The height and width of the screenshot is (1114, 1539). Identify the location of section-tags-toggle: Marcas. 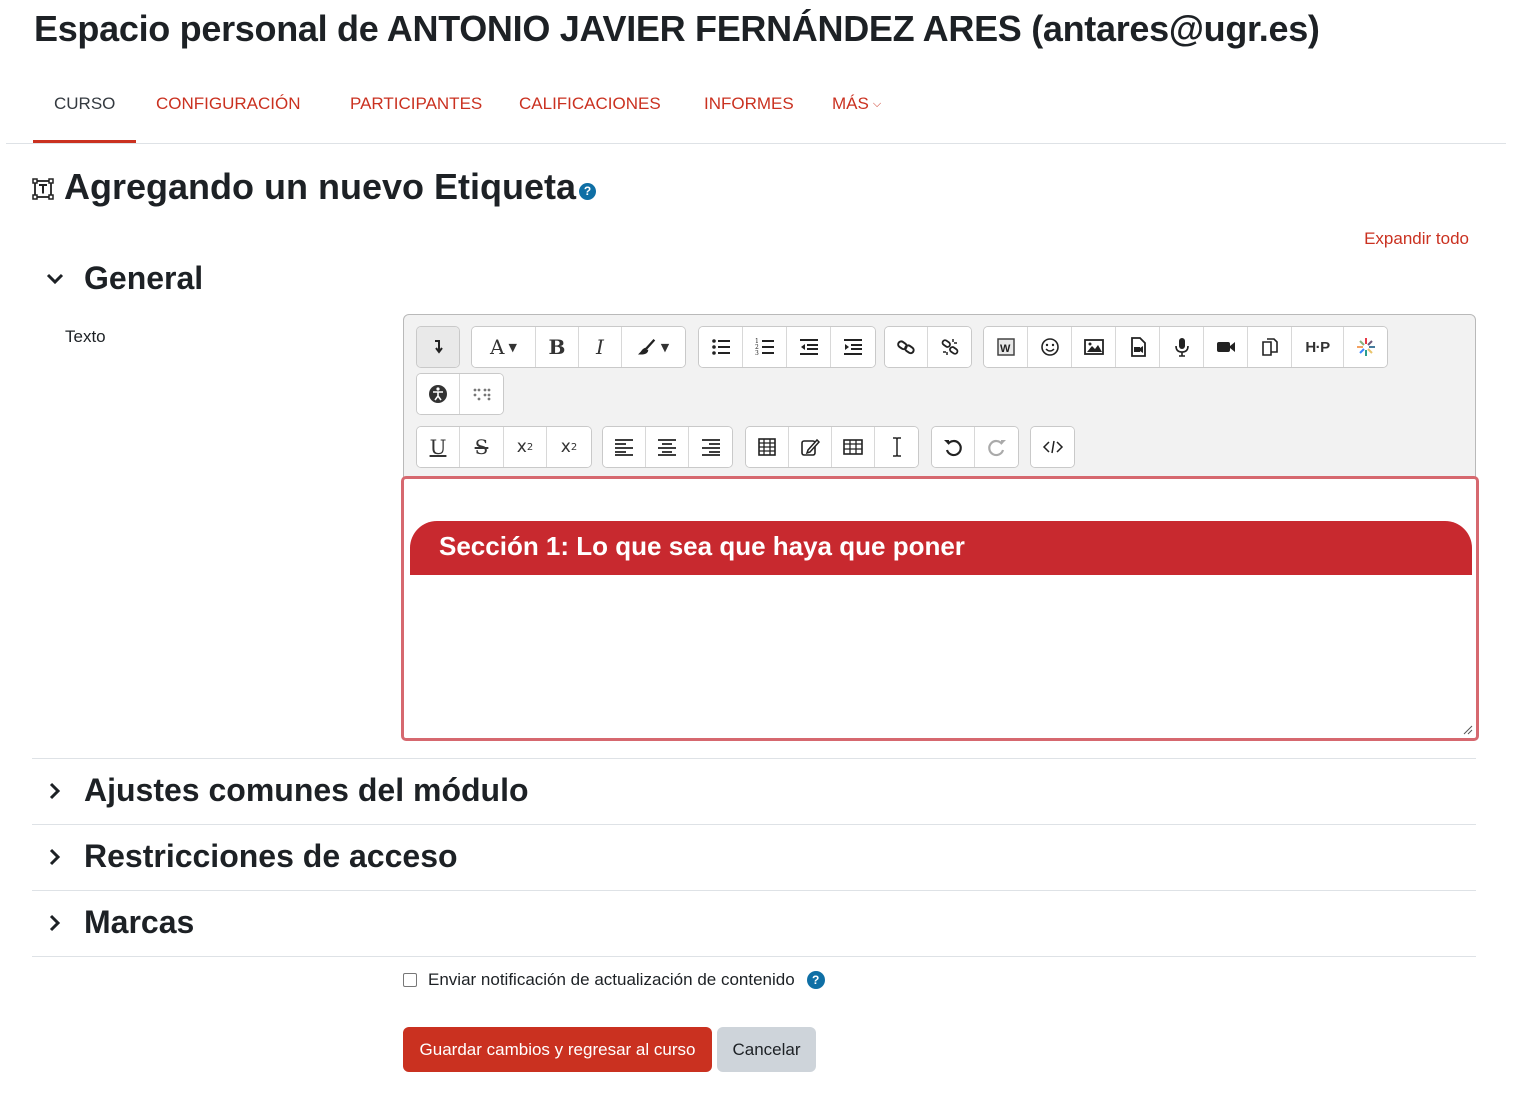
(119, 922).